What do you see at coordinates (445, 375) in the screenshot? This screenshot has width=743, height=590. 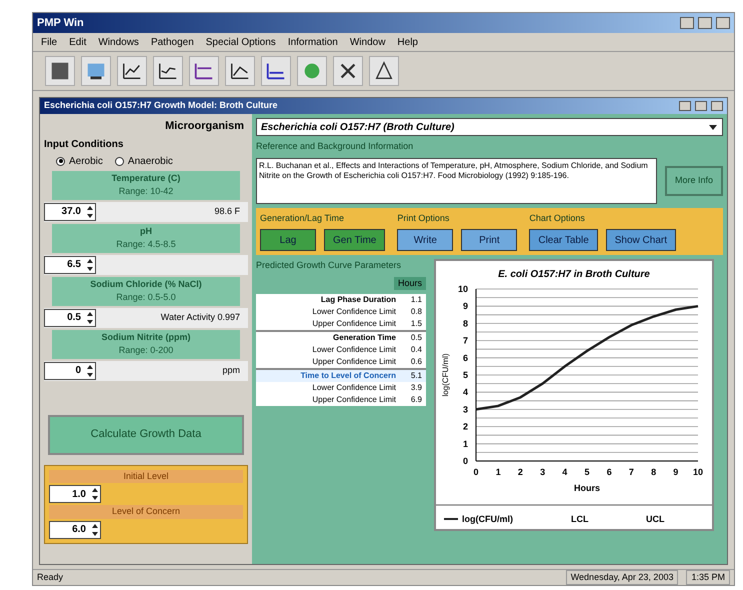 I see `y-axis-title: log(CFU/ml)` at bounding box center [445, 375].